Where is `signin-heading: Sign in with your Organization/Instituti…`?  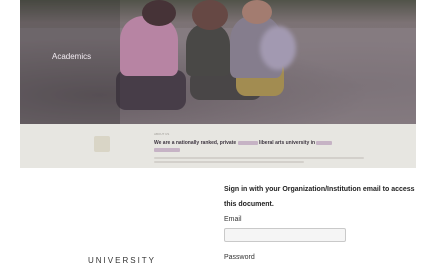 signin-heading: Sign in with your Organization/Instituti… is located at coordinates (319, 197).